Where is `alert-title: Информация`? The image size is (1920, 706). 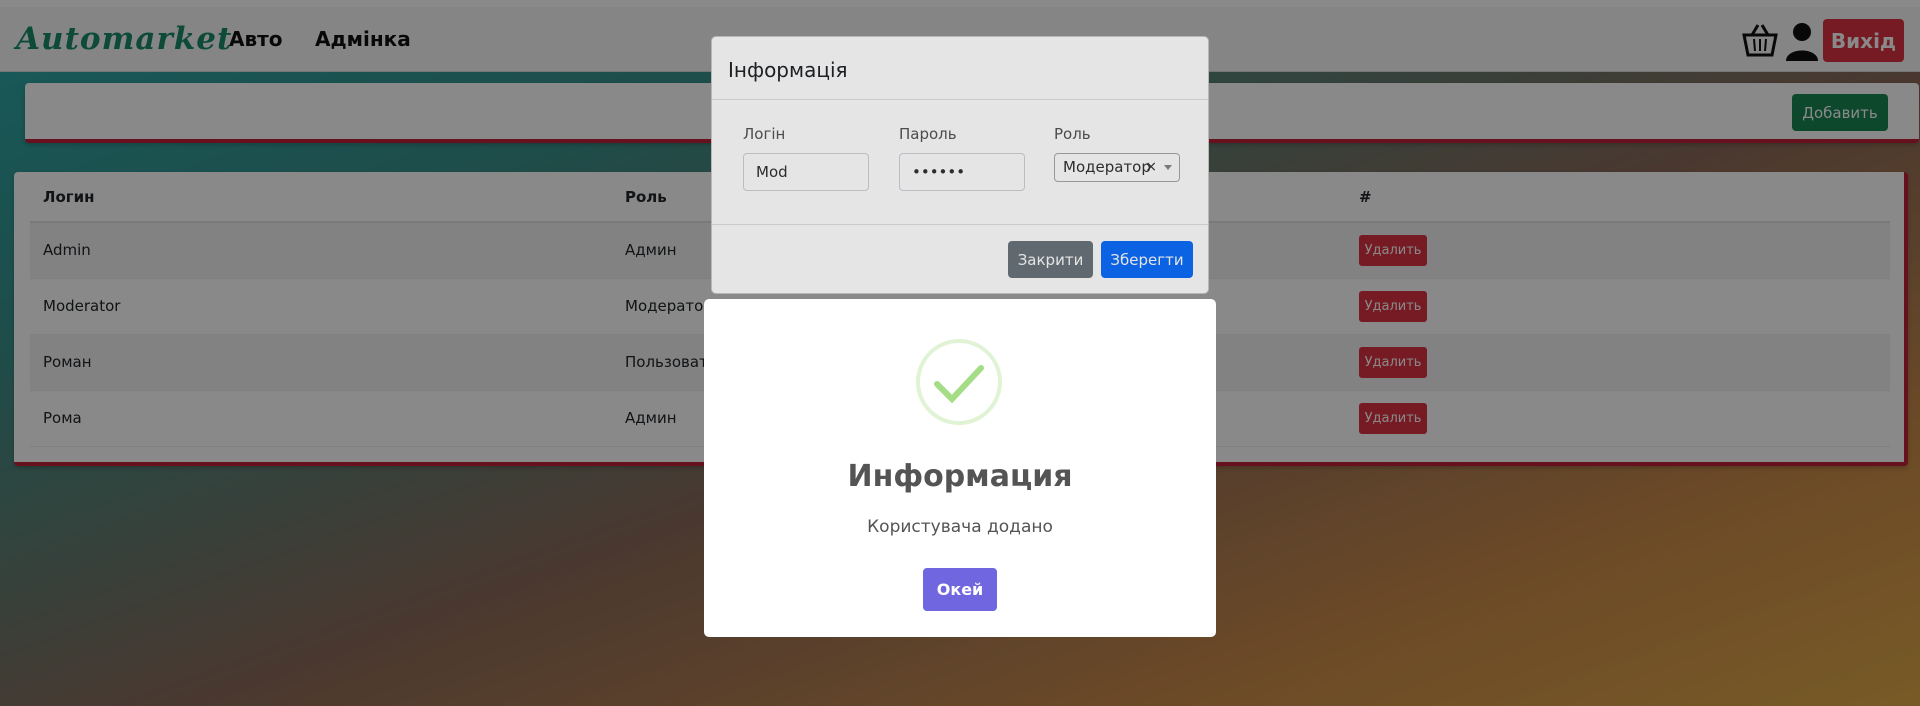 alert-title: Информация is located at coordinates (960, 476).